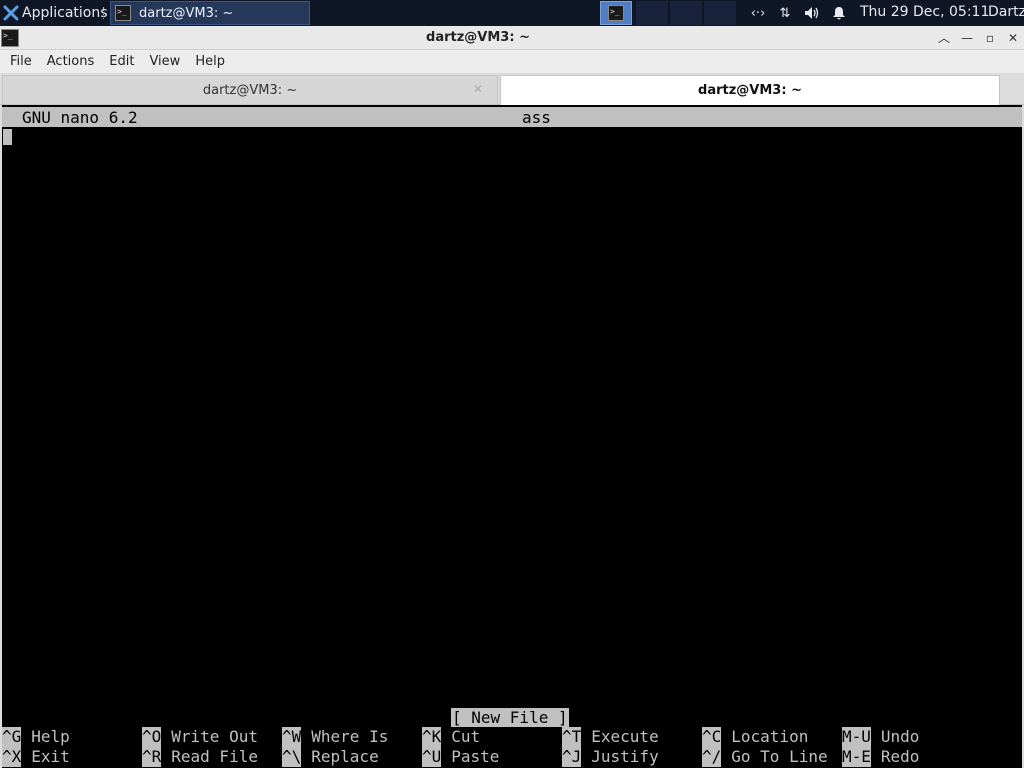 This screenshot has width=1024, height=768. I want to click on shortcut-key: ^W, so click(292, 737).